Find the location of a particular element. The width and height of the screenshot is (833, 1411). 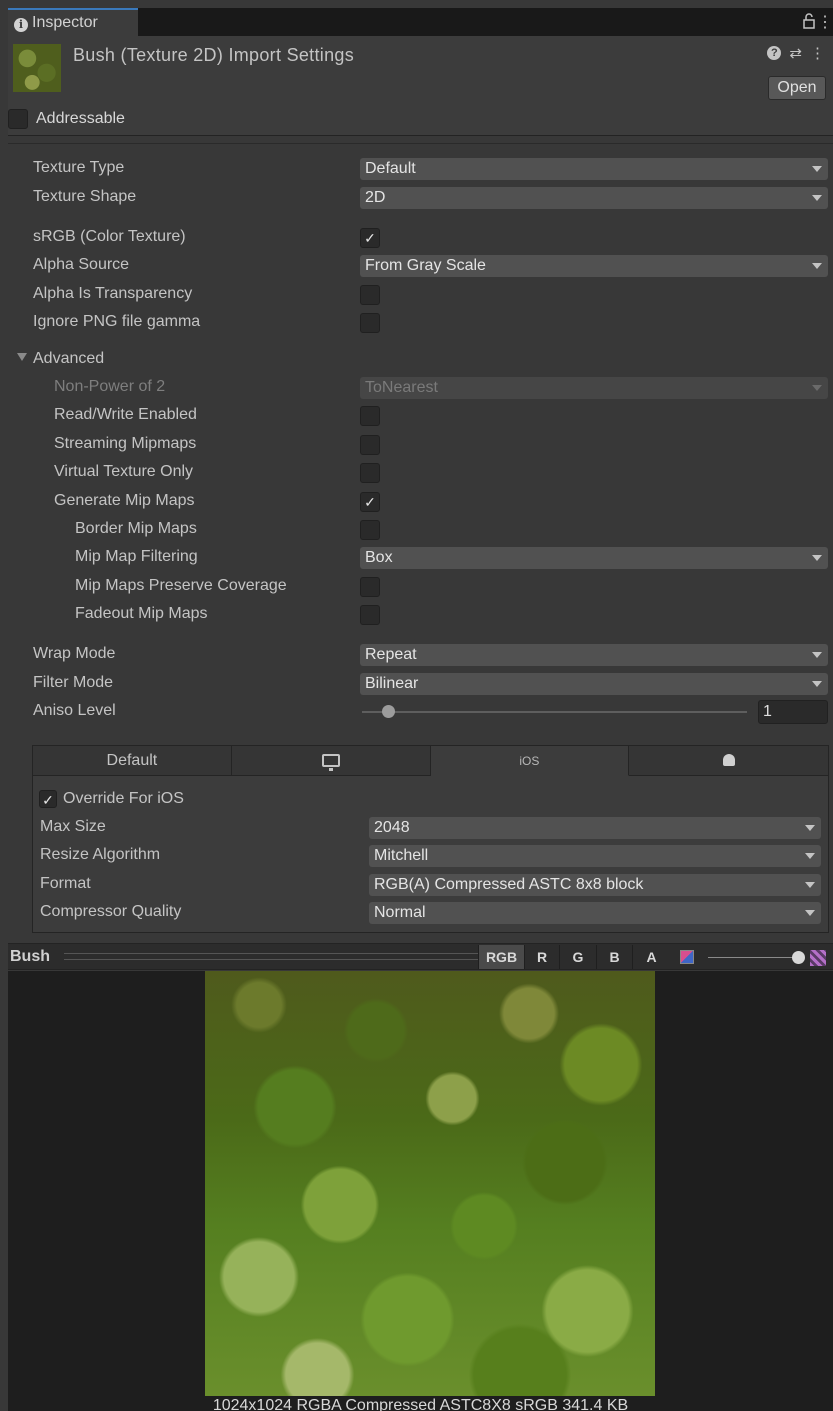

platform-tabs: Default iOS is located at coordinates (430, 761).